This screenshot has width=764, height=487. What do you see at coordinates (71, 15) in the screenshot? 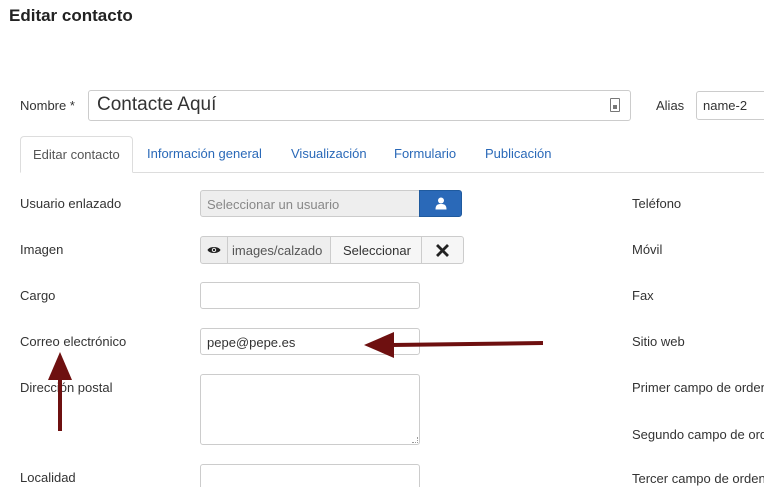
I see `page-title: Editar contacto` at bounding box center [71, 15].